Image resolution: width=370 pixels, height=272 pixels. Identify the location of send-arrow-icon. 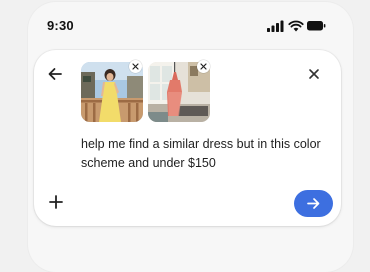
(313, 203).